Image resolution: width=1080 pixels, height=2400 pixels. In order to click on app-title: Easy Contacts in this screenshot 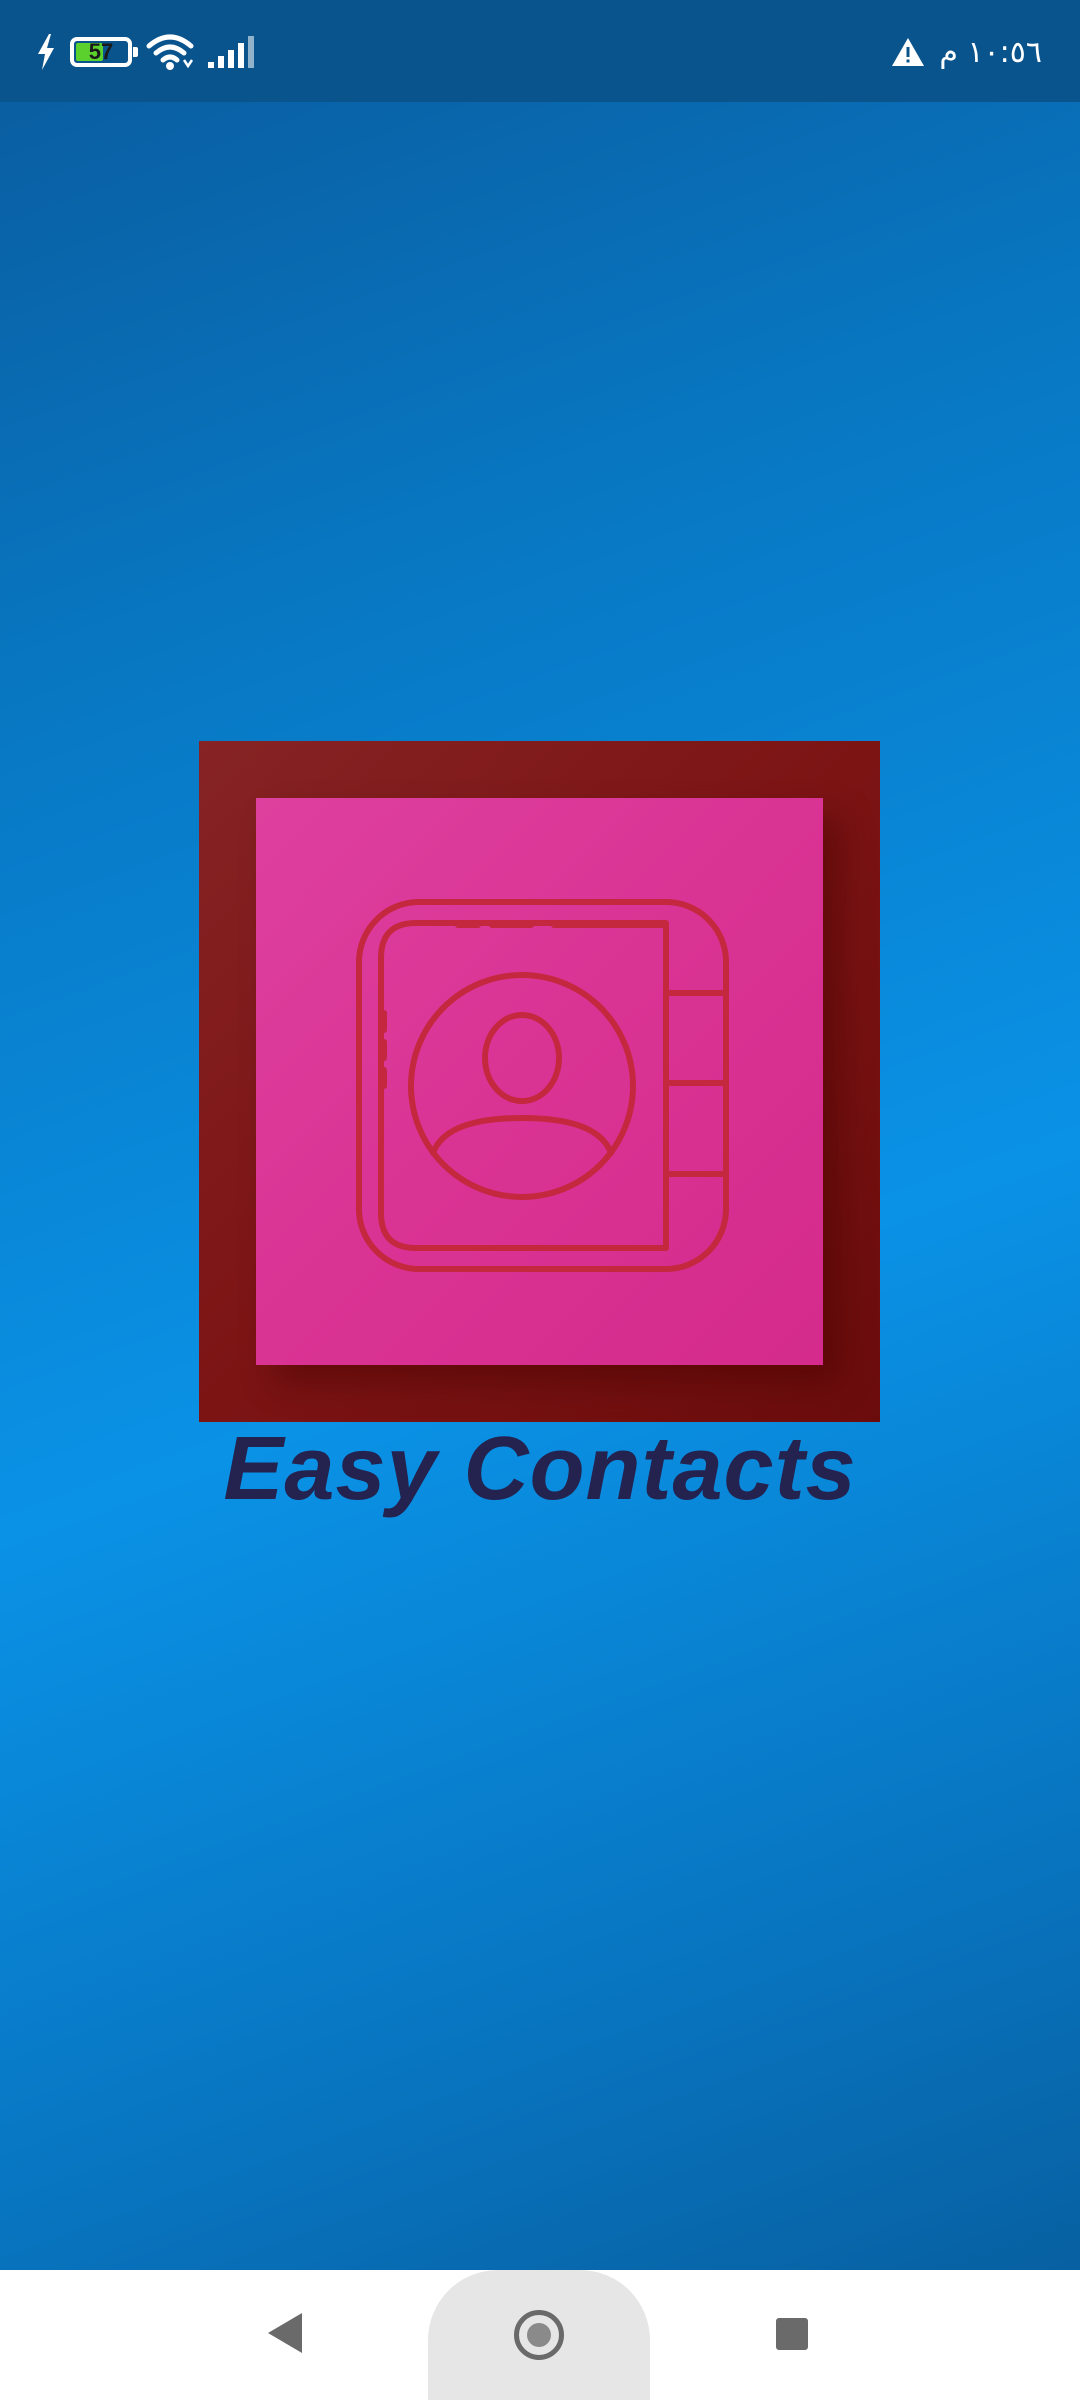, I will do `click(540, 1469)`.